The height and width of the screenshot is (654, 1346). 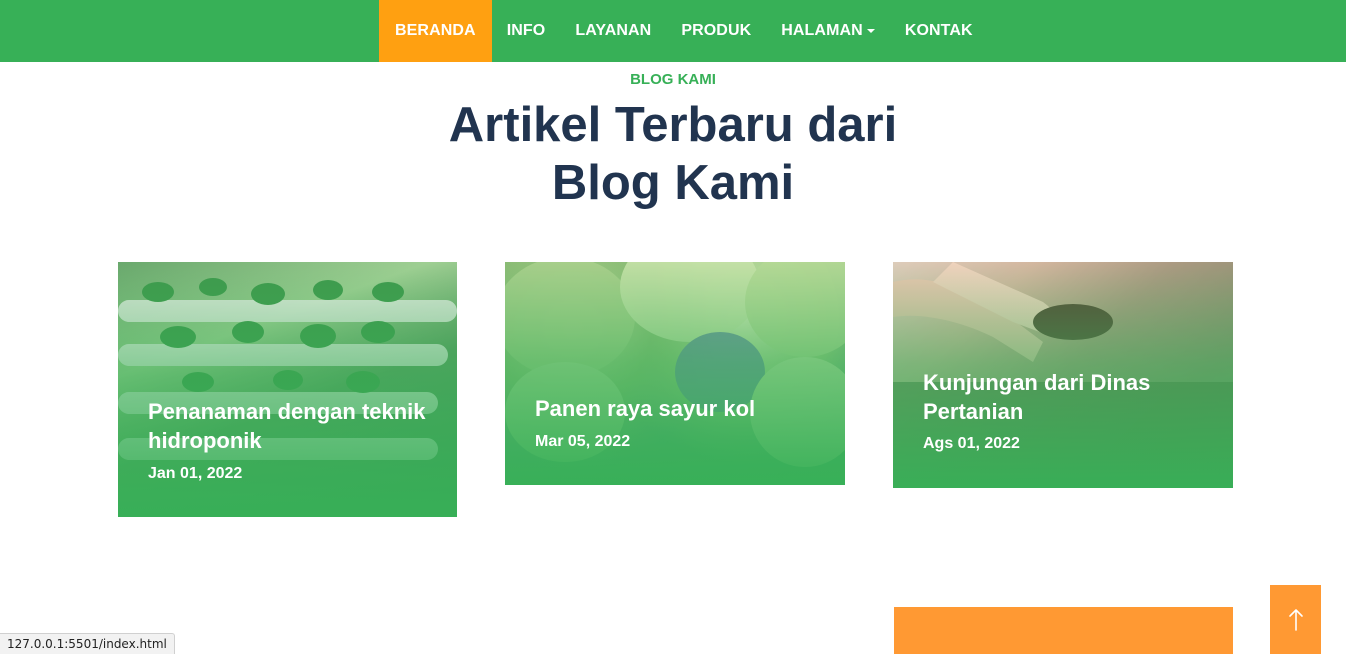 I want to click on card-title: Penanaman dengan teknik hidroponik, so click(x=290, y=426).